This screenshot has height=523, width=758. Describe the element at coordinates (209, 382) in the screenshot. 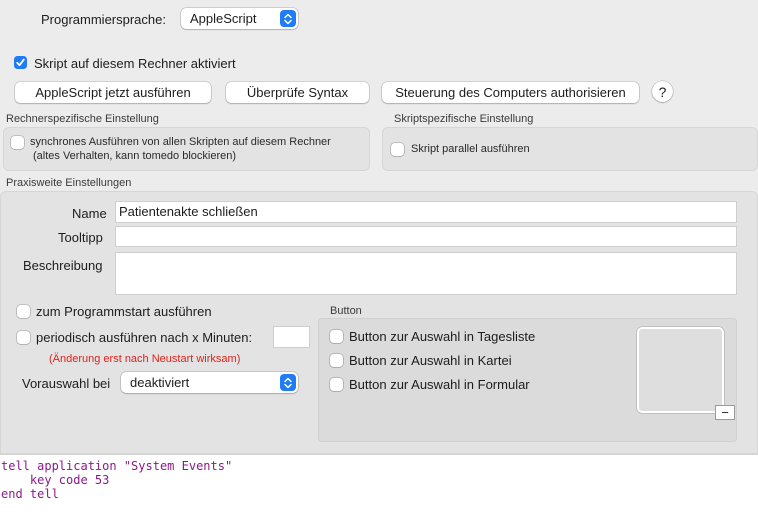

I see `preselect-select: deaktiviert` at that location.